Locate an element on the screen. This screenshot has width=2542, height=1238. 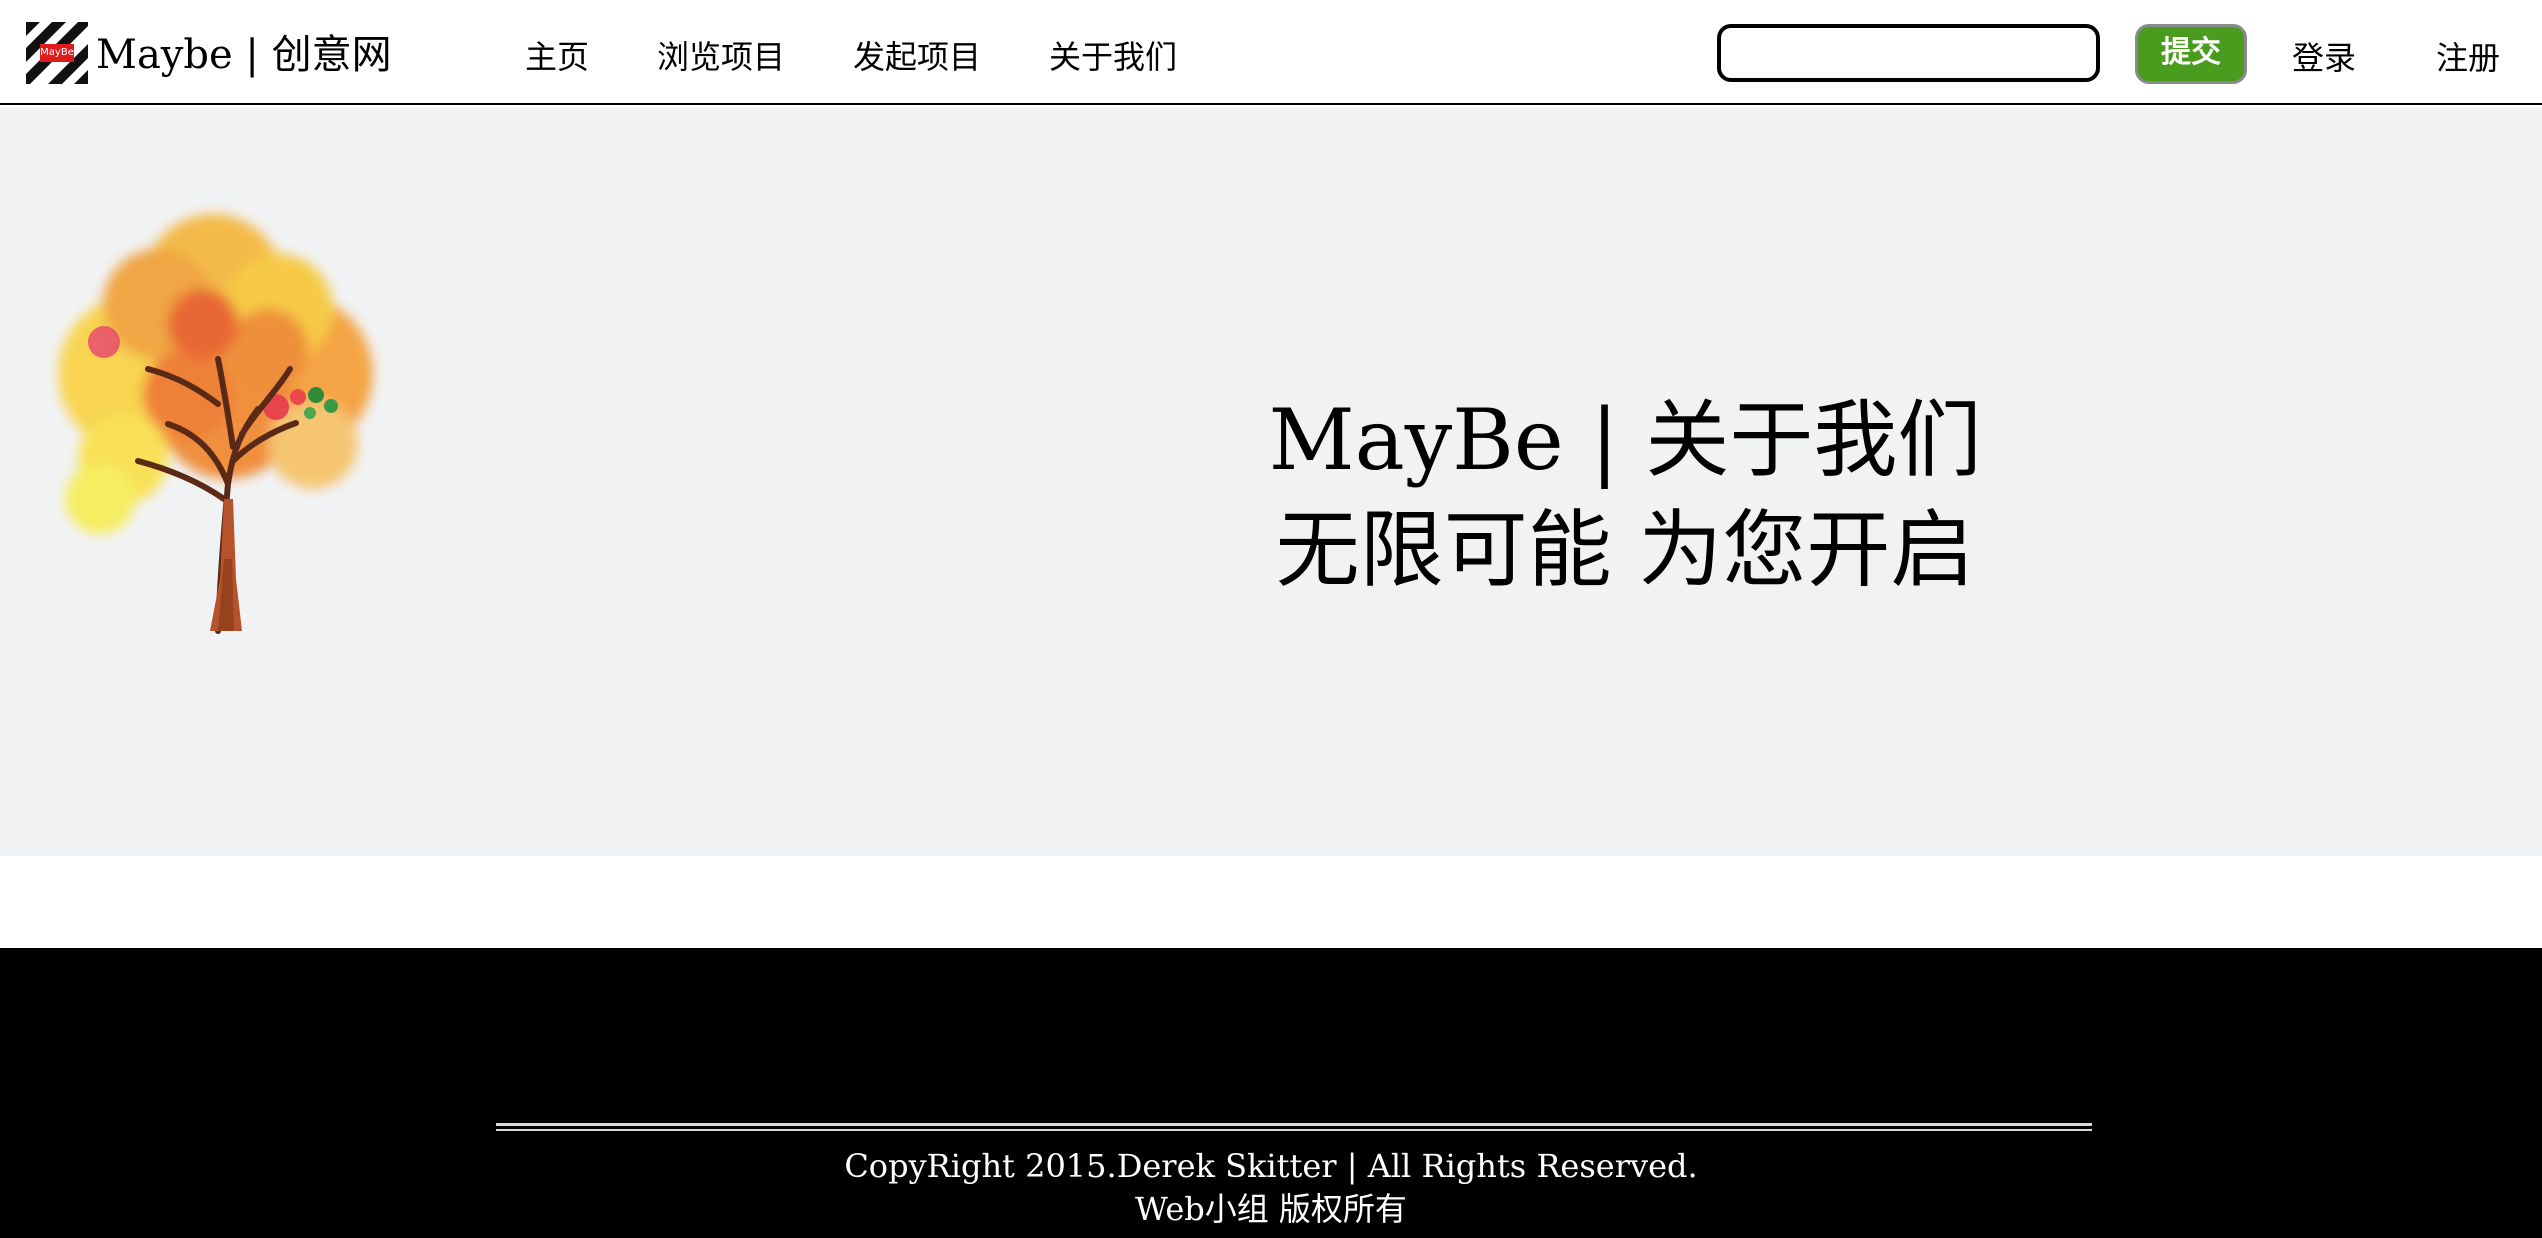
hero-title: MayBe | 关于我们 is located at coordinates (1625, 440).